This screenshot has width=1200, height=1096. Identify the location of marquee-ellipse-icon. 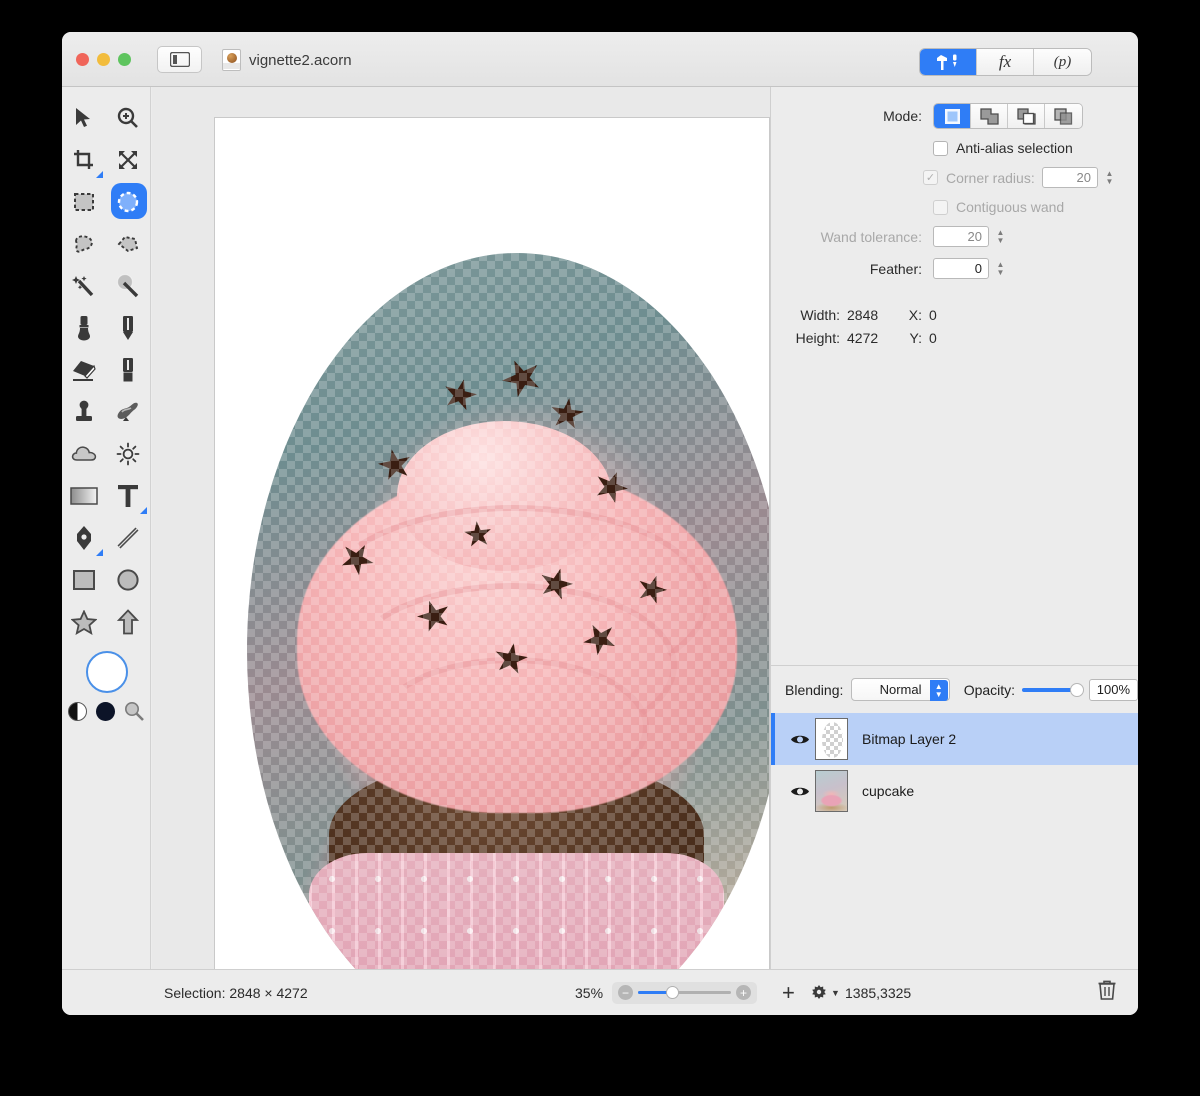
(128, 202).